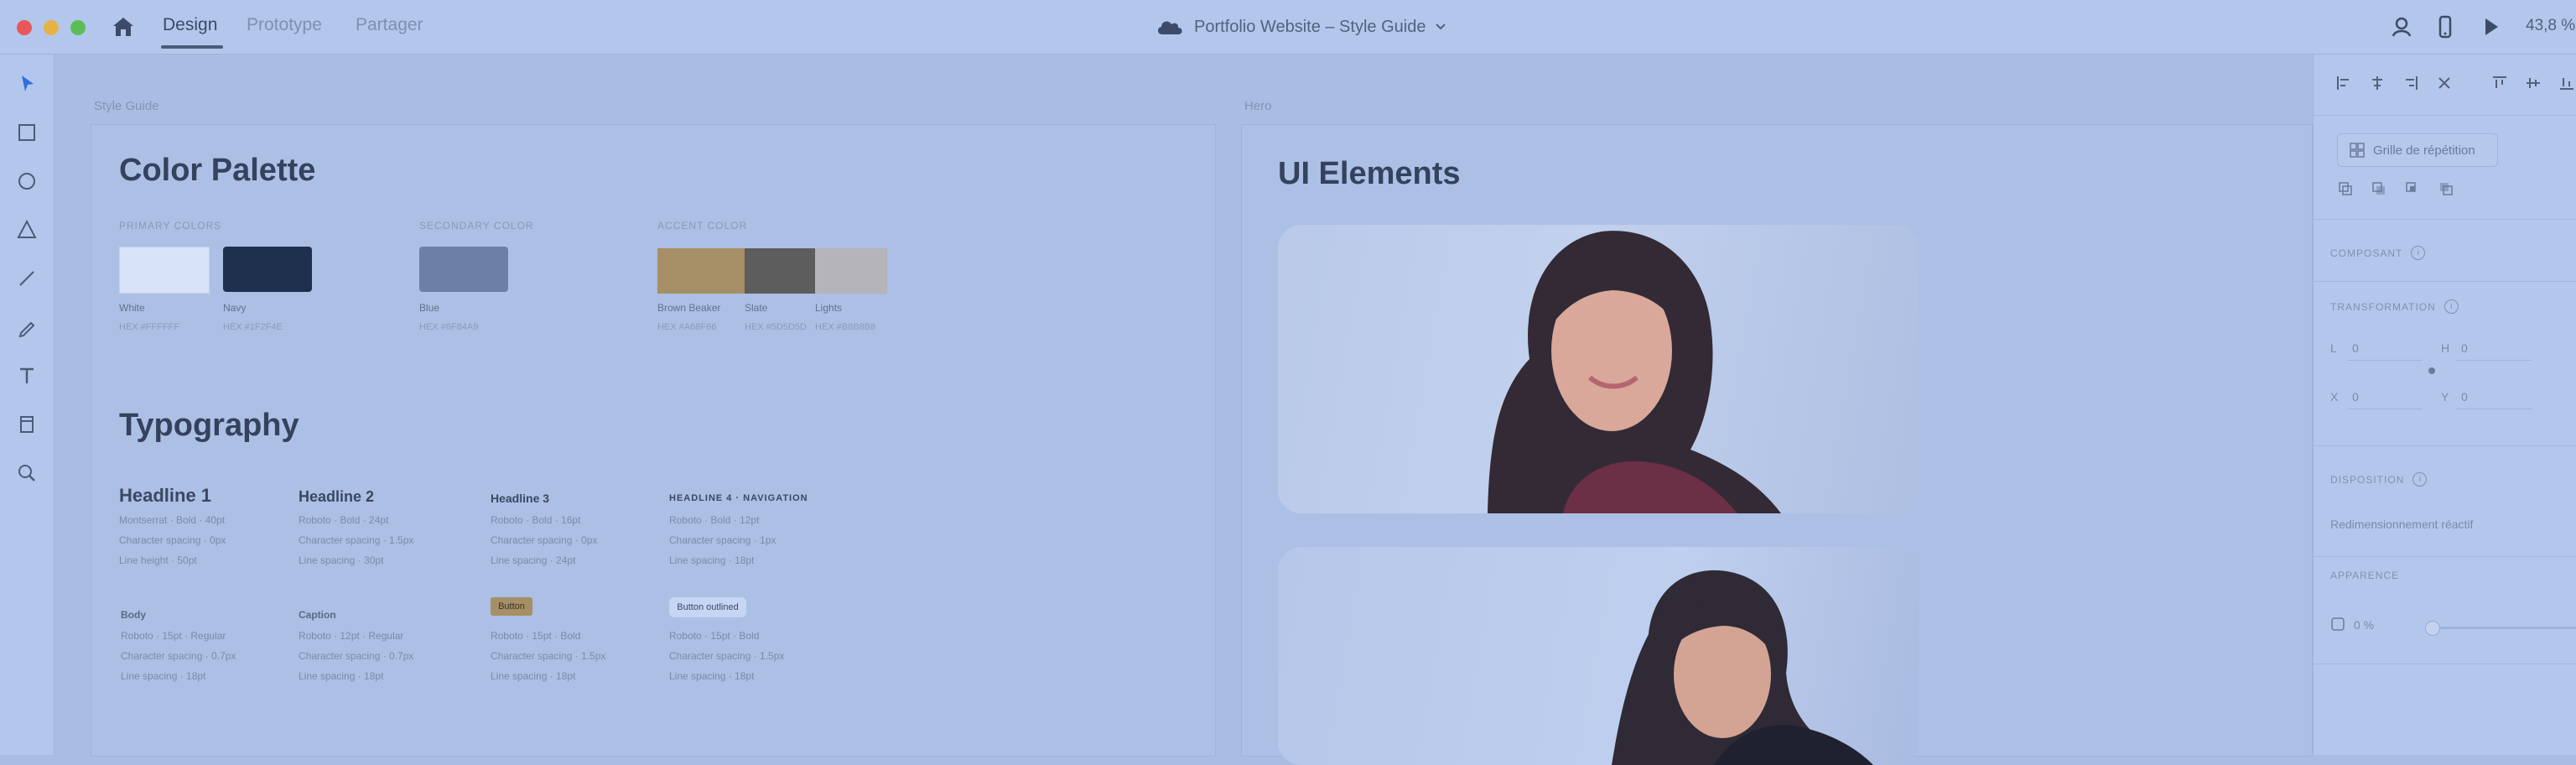 The image size is (2576, 765). I want to click on y-field, so click(2494, 396).